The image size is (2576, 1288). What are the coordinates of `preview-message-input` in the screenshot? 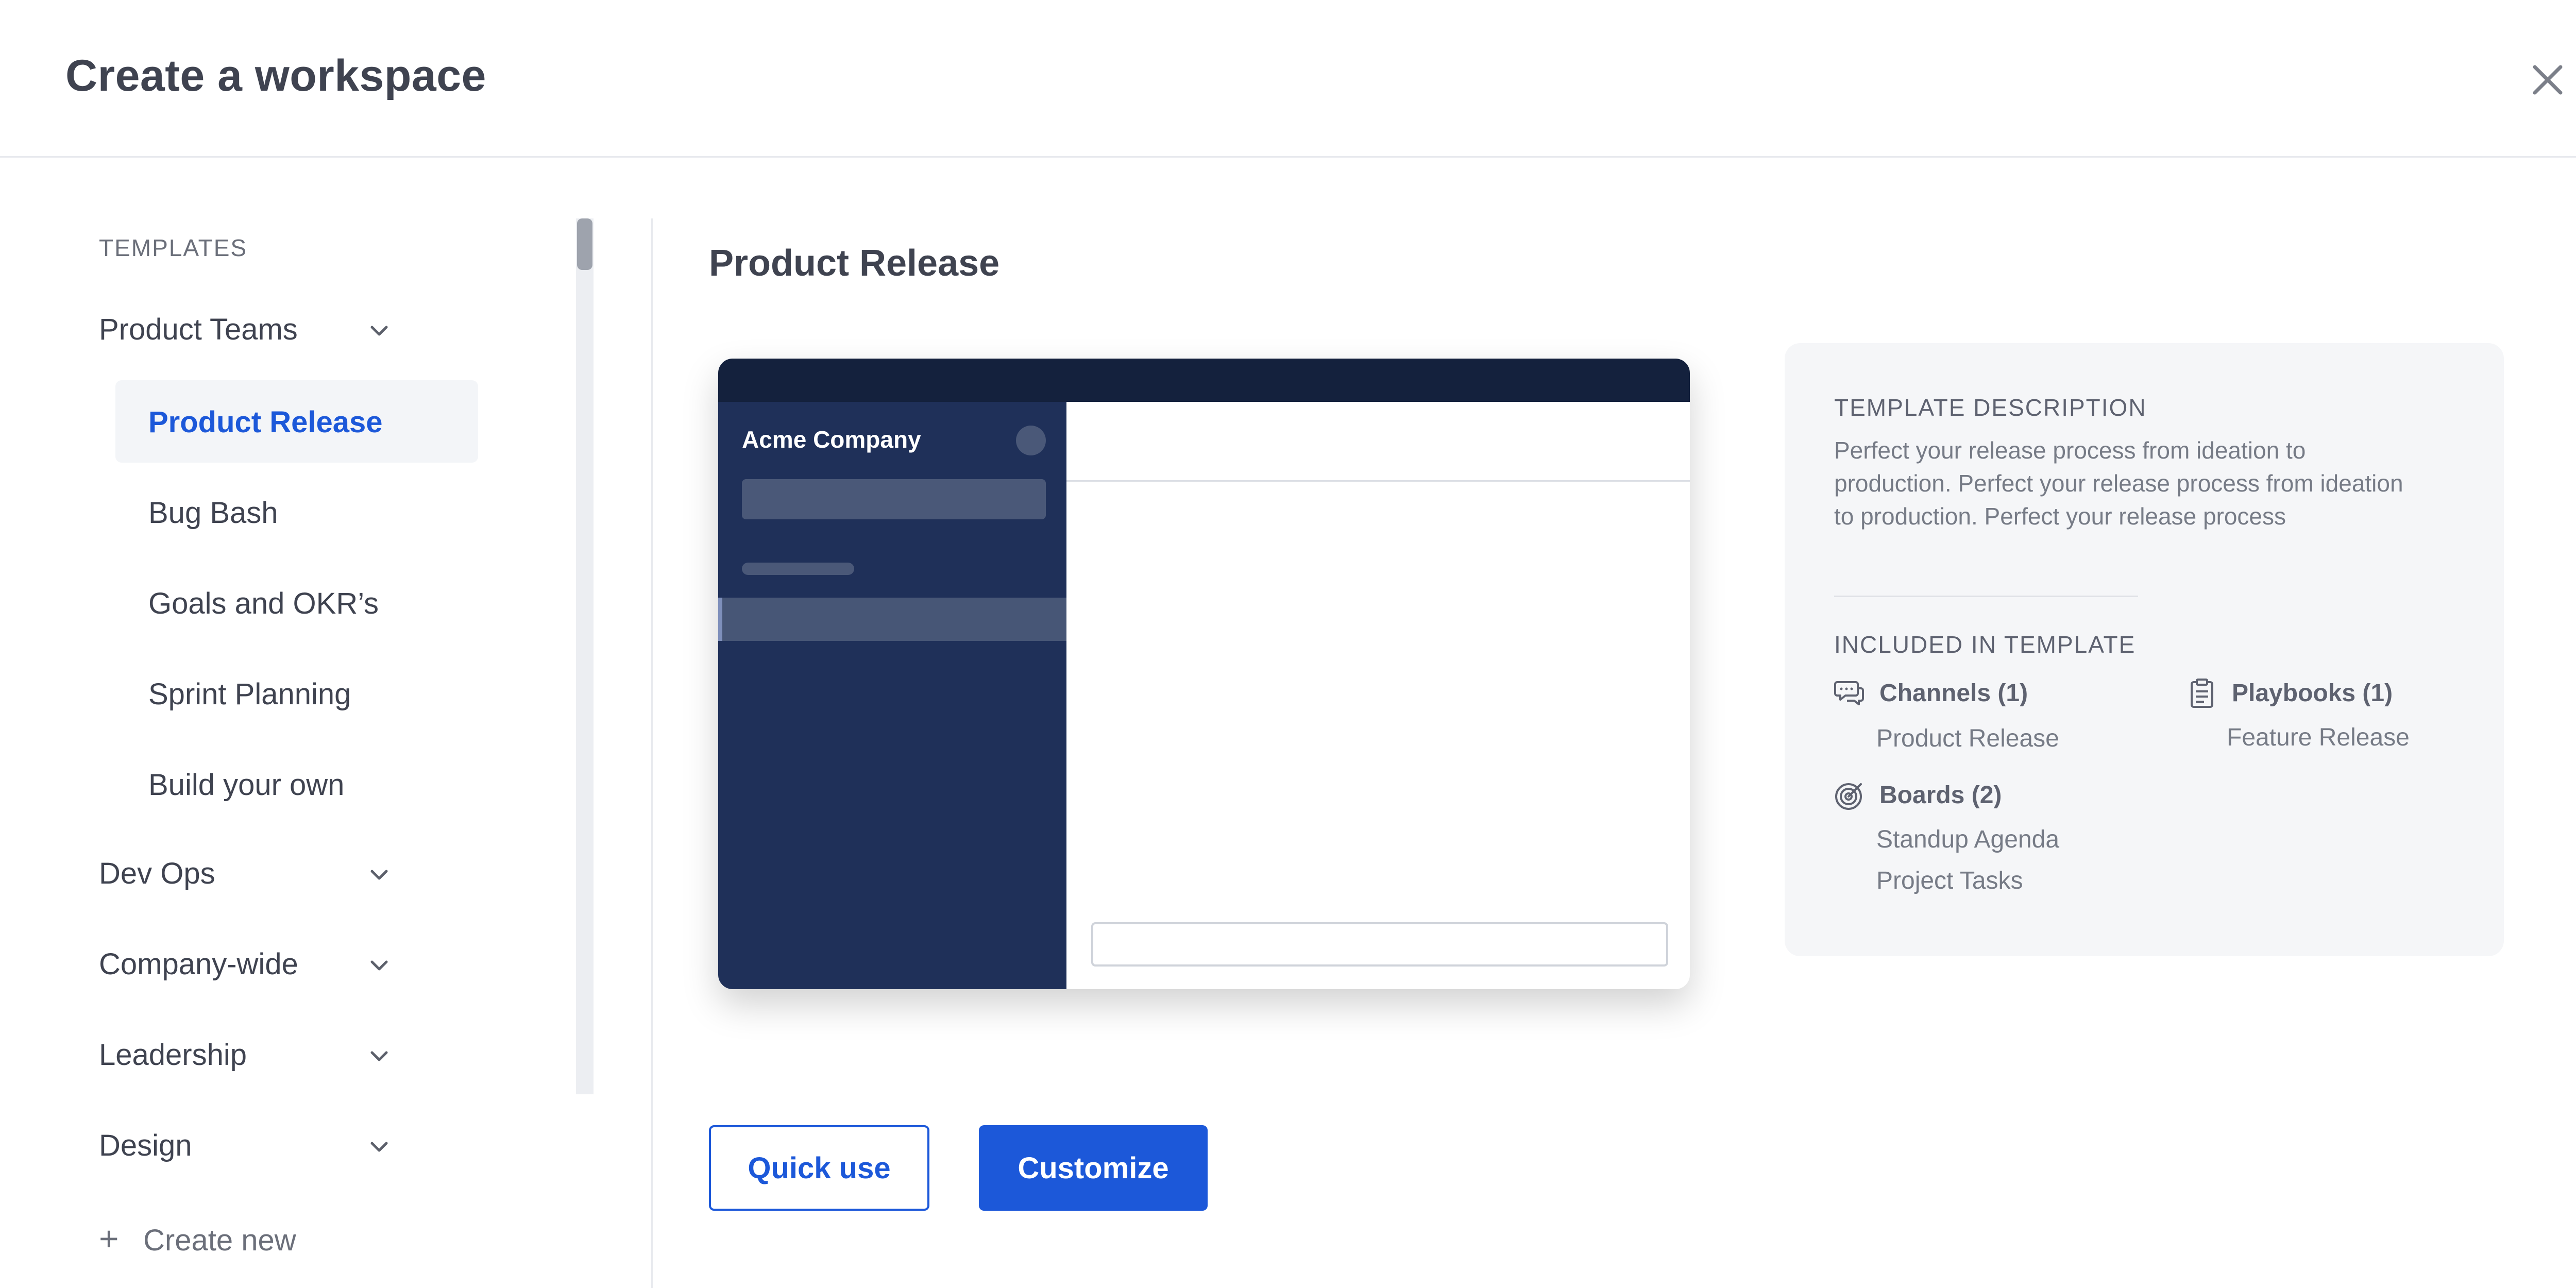 It's located at (1379, 944).